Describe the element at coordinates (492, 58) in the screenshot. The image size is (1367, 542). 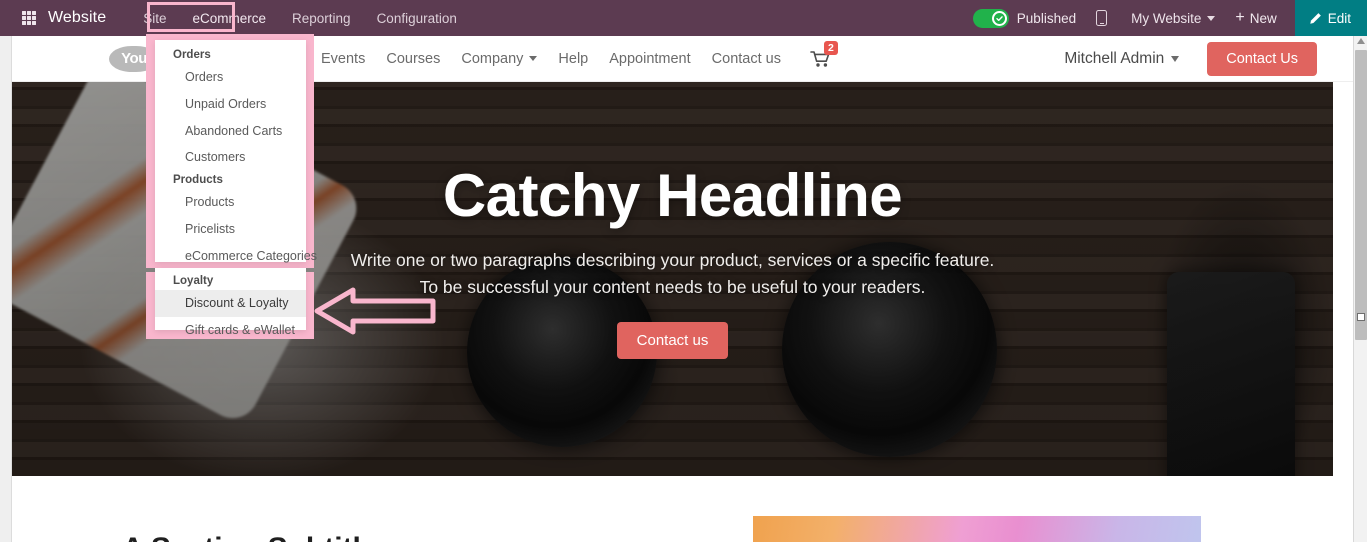
I see `nav-label: Company` at that location.